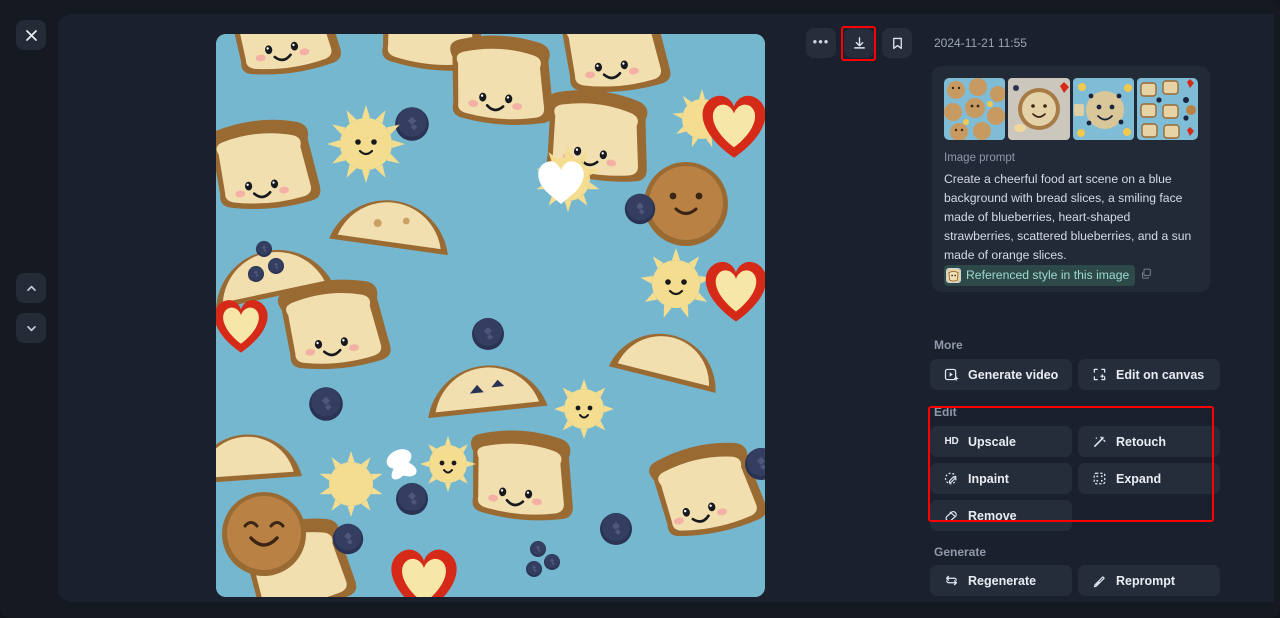  I want to click on regenerate-button: Regenerate, so click(1001, 580).